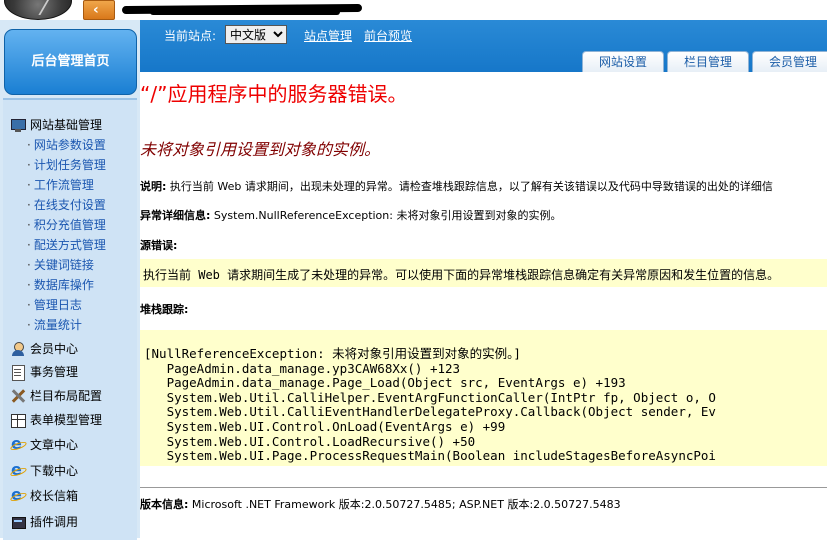 Image resolution: width=827 pixels, height=540 pixels. I want to click on sidebar-group-downloads: 下载中心, so click(44, 469).